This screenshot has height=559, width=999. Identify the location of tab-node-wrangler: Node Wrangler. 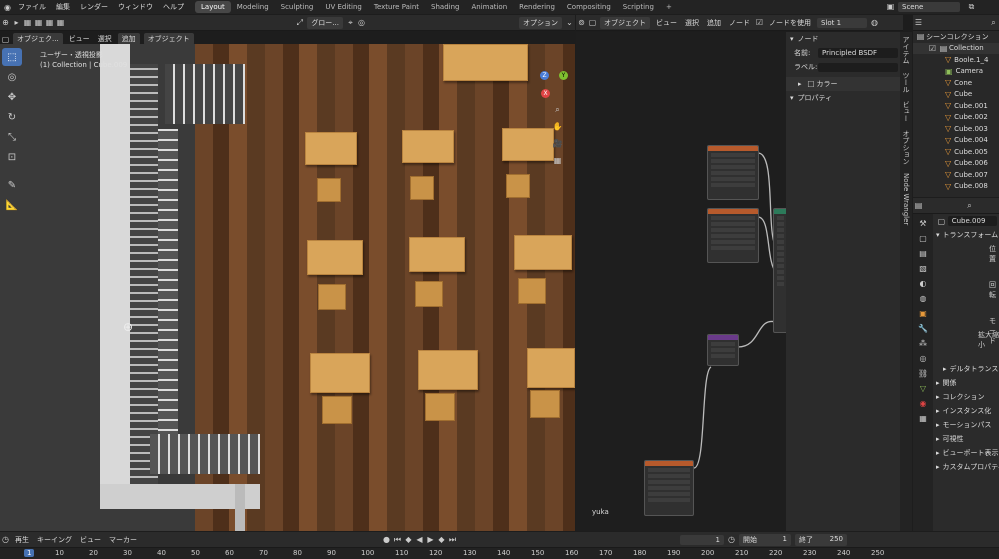
(906, 199).